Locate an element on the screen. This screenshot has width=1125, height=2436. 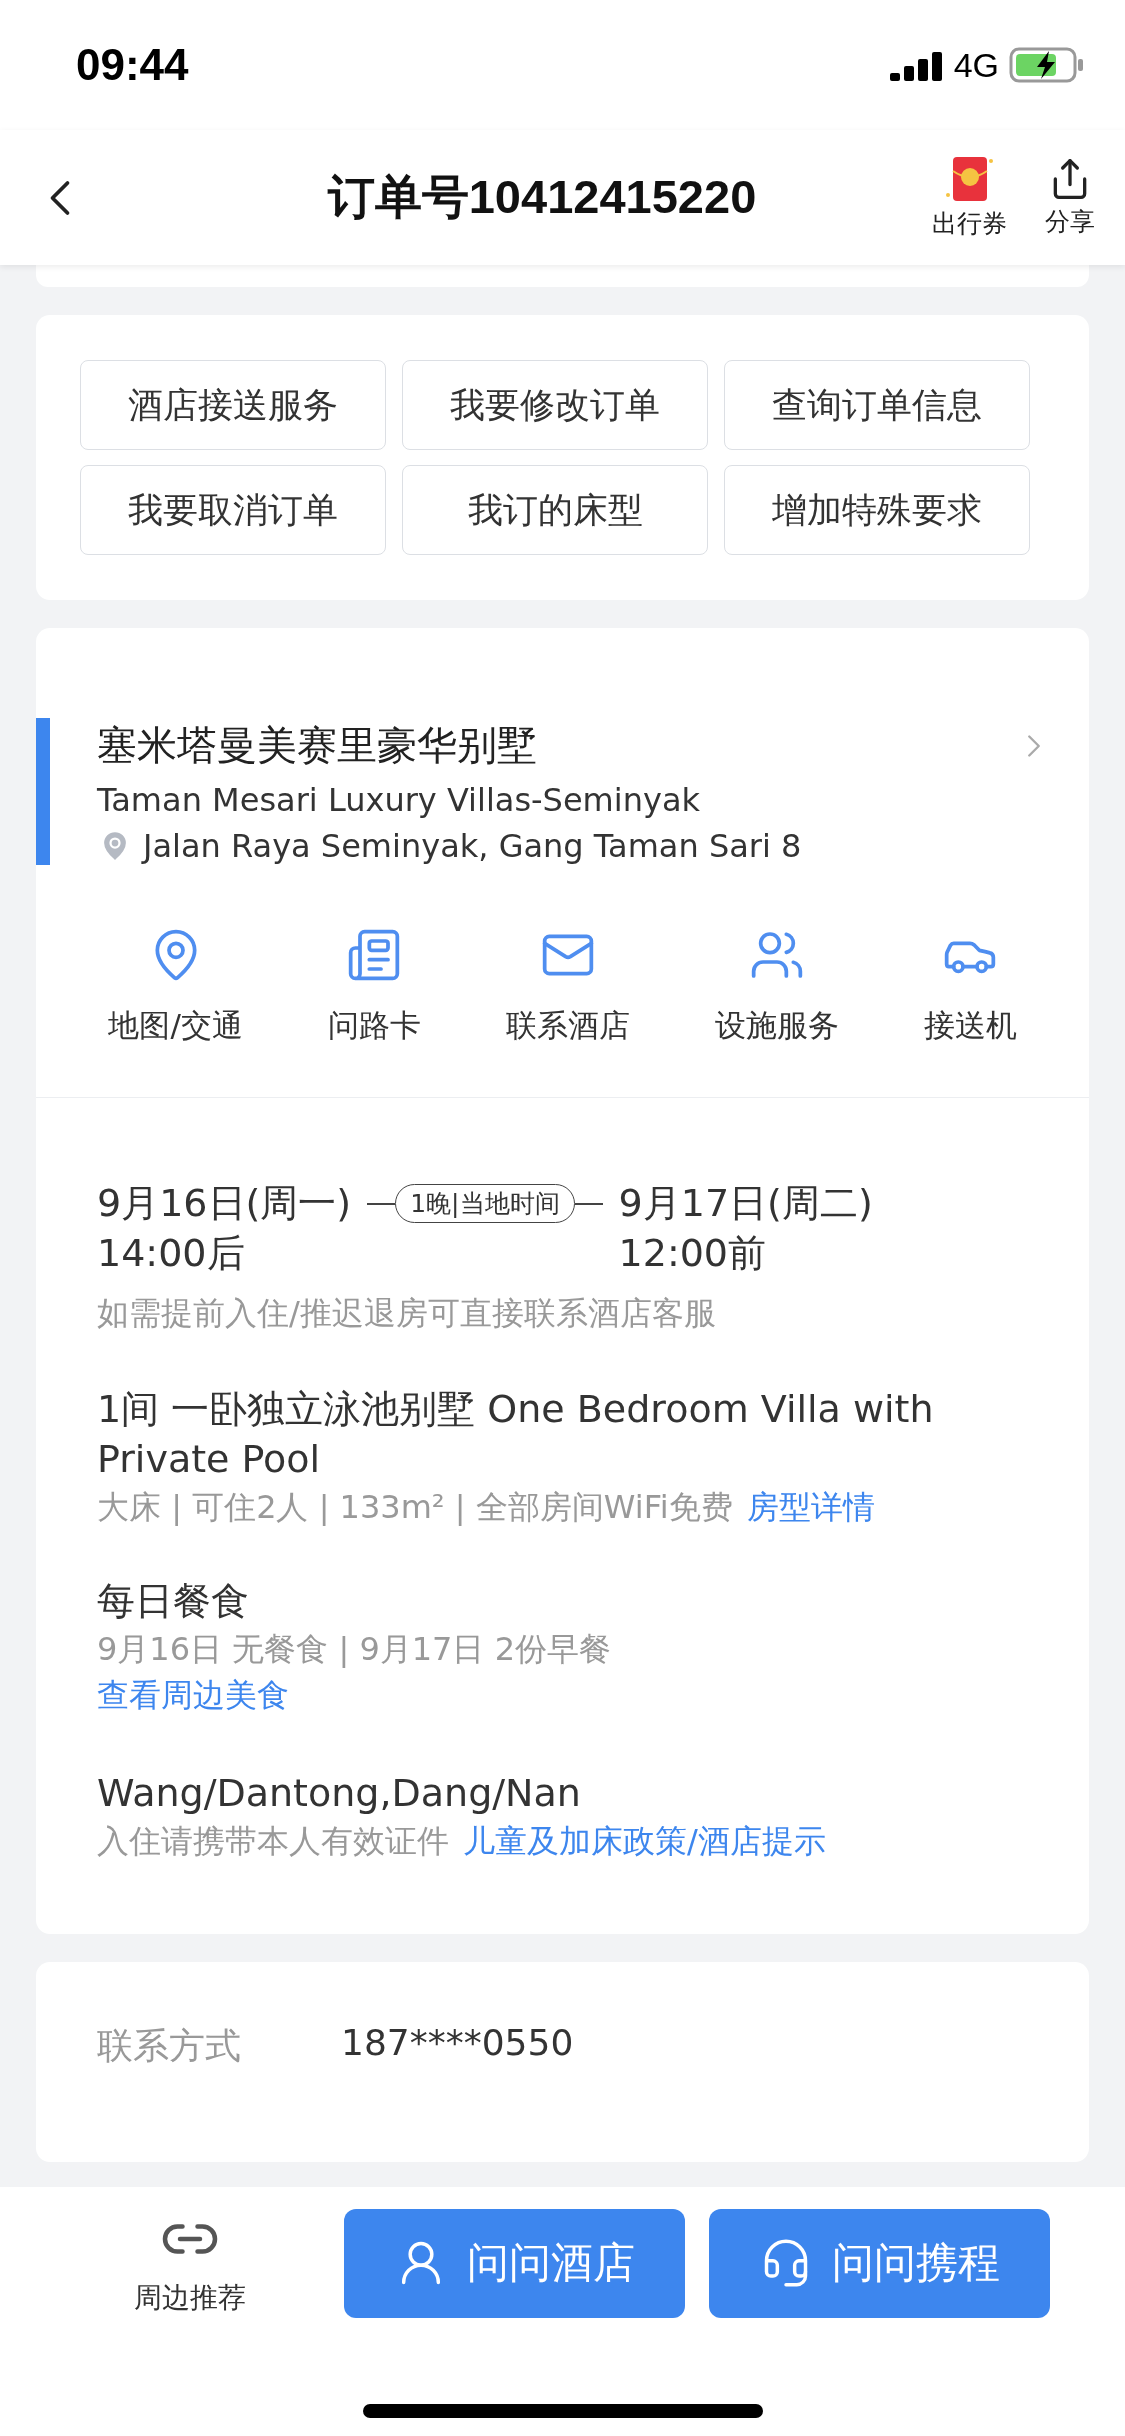
checkin-note: 如需提前入住/推迟退房可直接联系酒店客服 is located at coordinates (407, 1313).